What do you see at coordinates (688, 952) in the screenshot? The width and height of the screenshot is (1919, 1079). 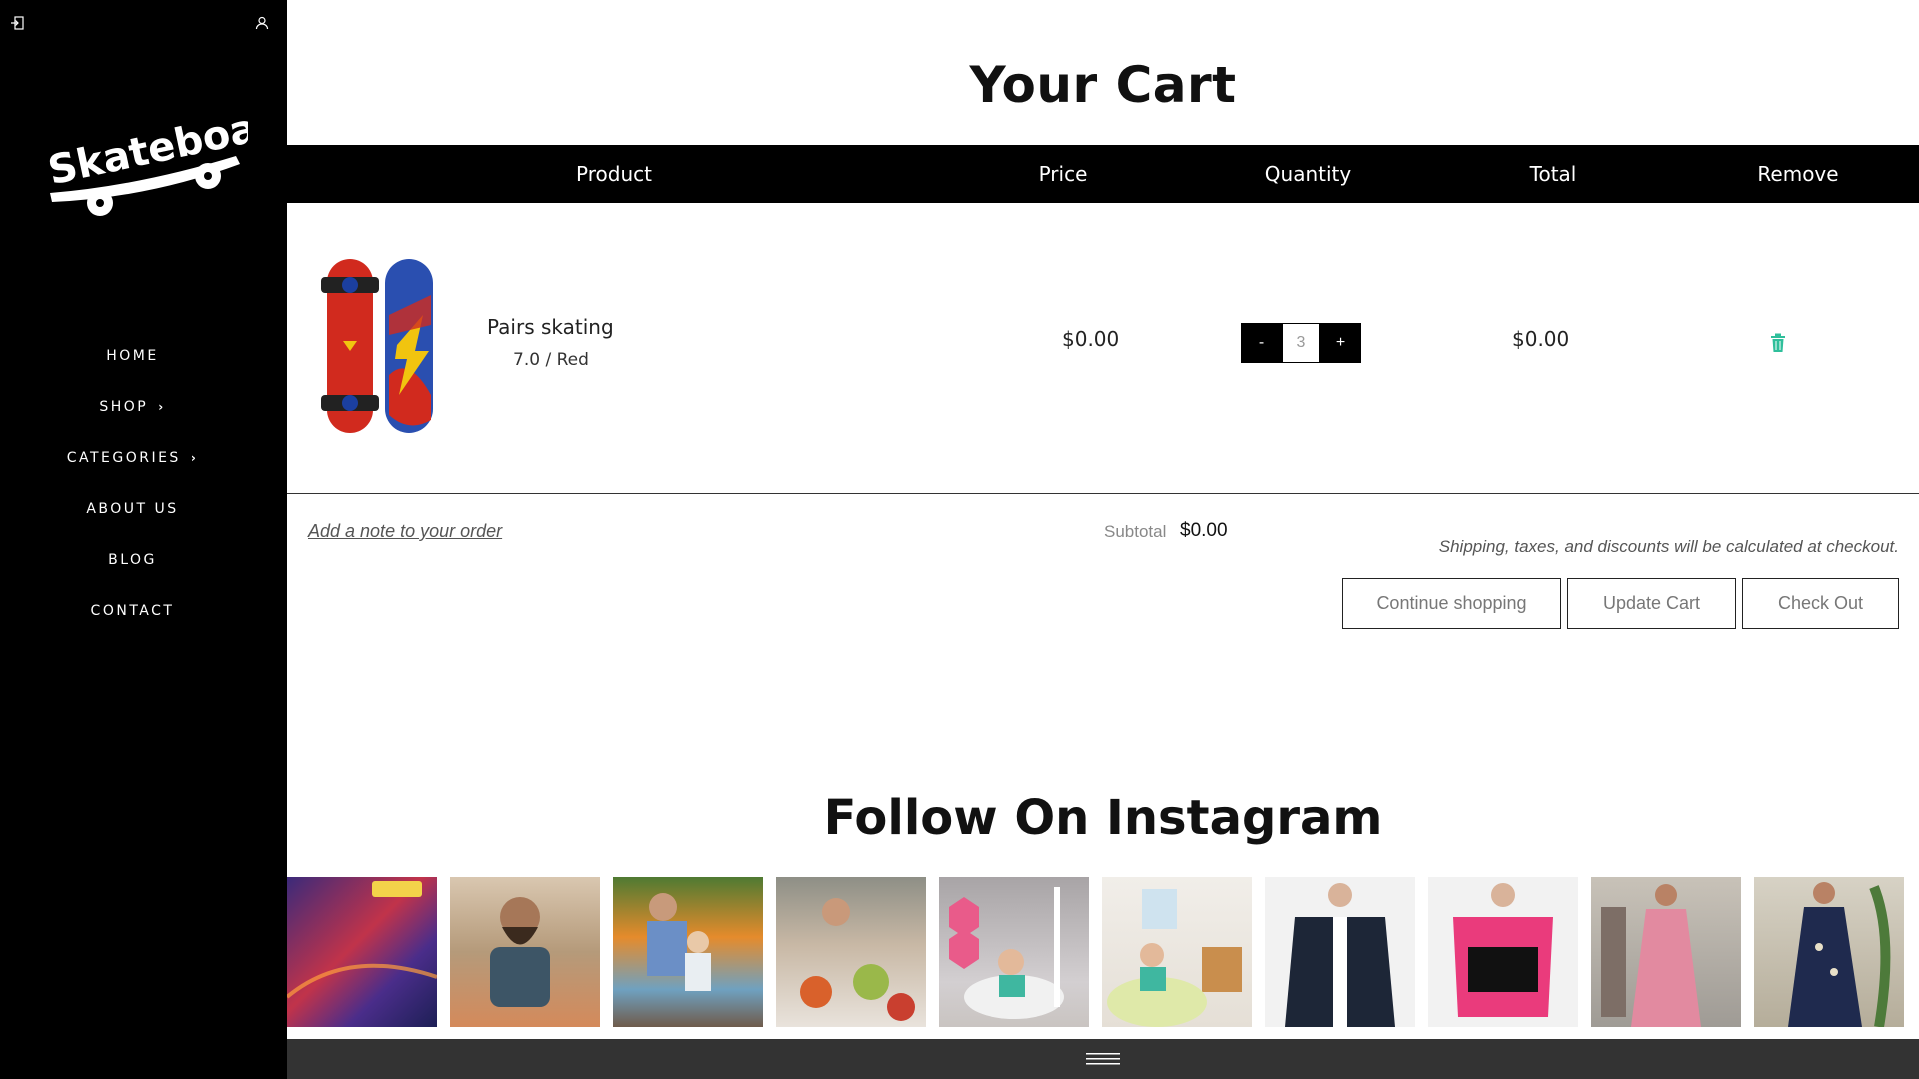 I see `instagram-photo-father-son-fishing` at bounding box center [688, 952].